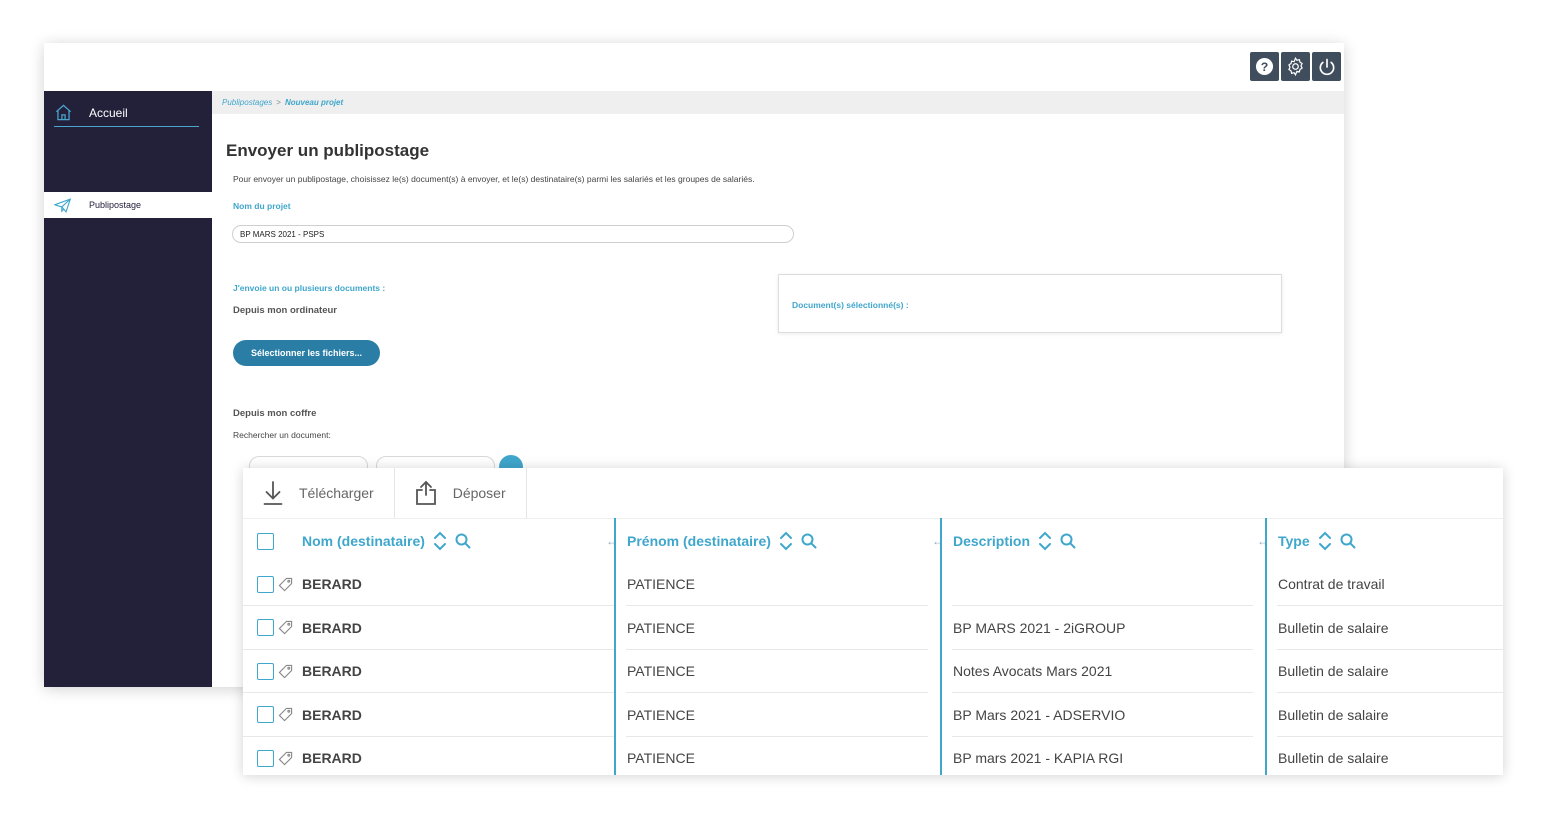  What do you see at coordinates (247, 102) in the screenshot?
I see `breadcrumb-parent: Publipostages` at bounding box center [247, 102].